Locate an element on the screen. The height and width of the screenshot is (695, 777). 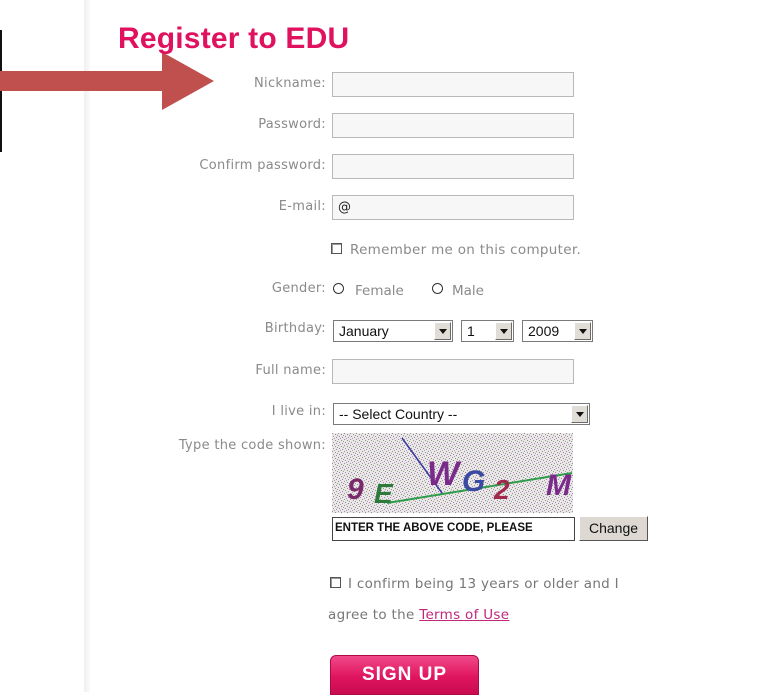
gender-male-radio is located at coordinates (437, 288).